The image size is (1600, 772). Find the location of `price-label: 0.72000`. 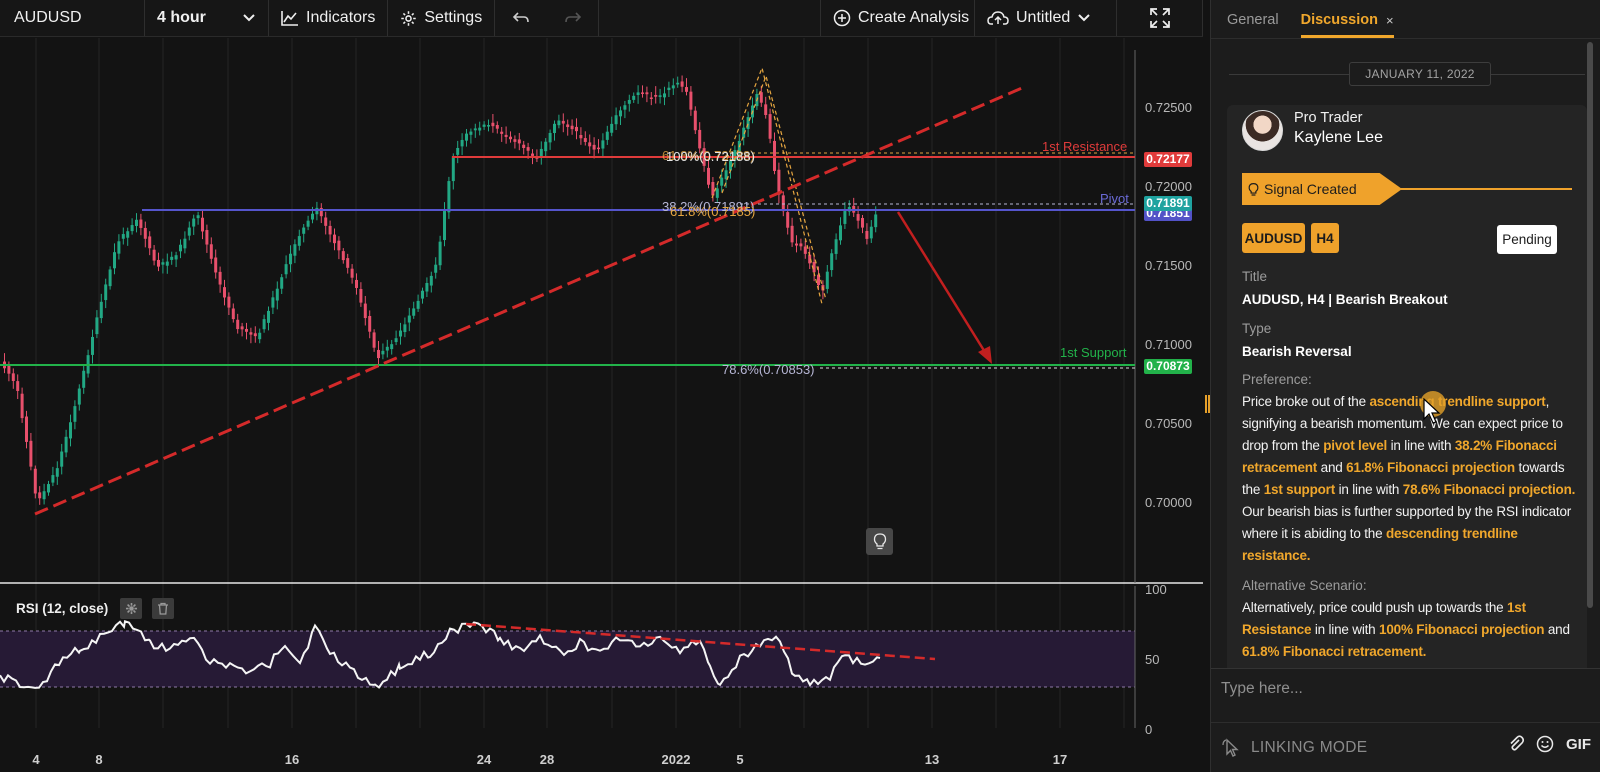

price-label: 0.72000 is located at coordinates (1168, 186).